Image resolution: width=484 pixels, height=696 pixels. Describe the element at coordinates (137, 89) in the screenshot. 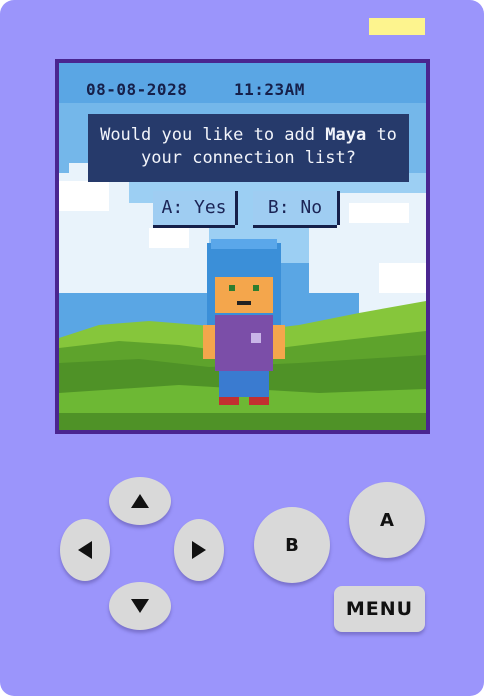

I see `date-display: 08-08-2028` at that location.